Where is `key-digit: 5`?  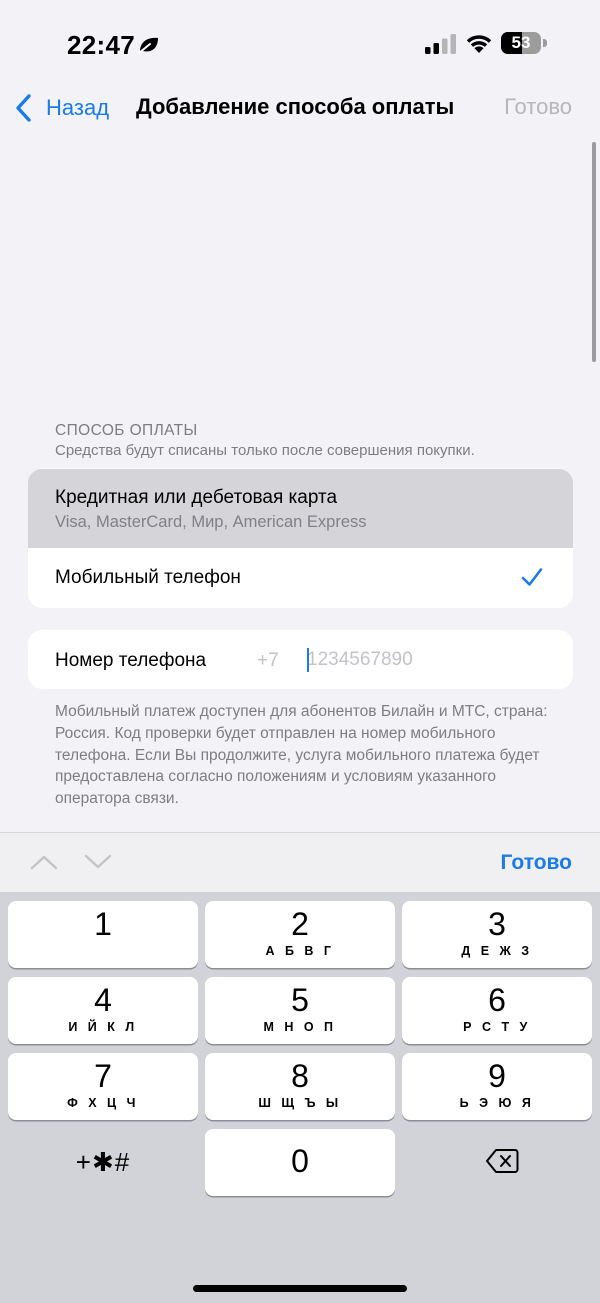 key-digit: 5 is located at coordinates (300, 1000).